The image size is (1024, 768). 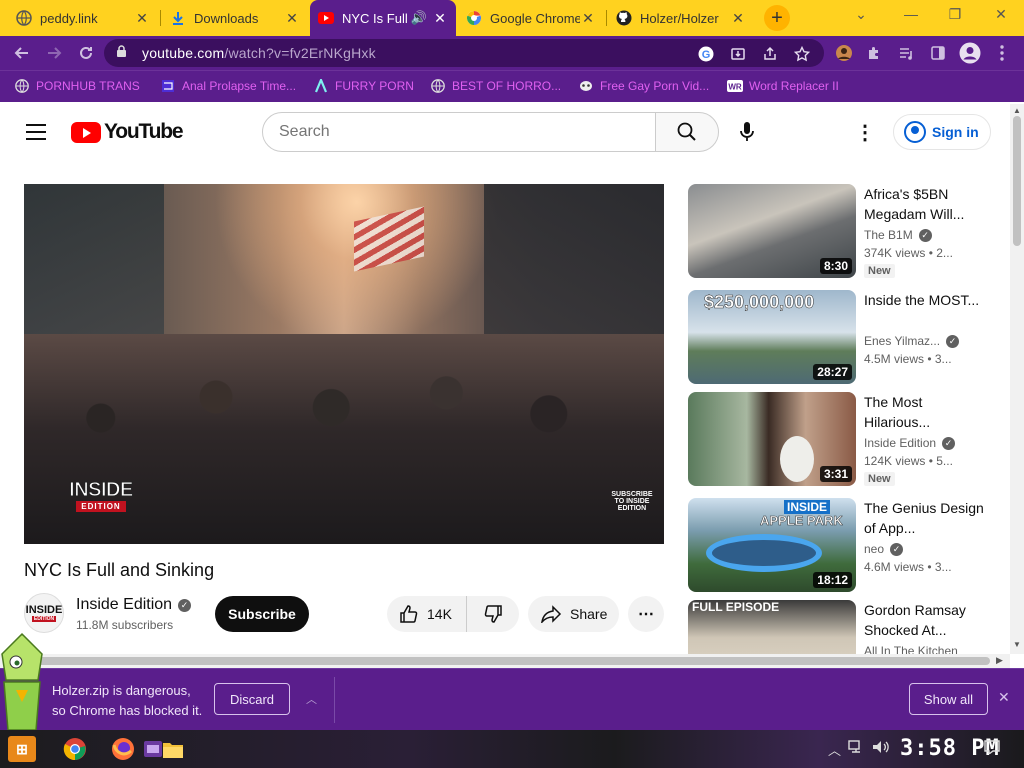 What do you see at coordinates (874, 53) in the screenshot?
I see `extensions-puzzle-icon` at bounding box center [874, 53].